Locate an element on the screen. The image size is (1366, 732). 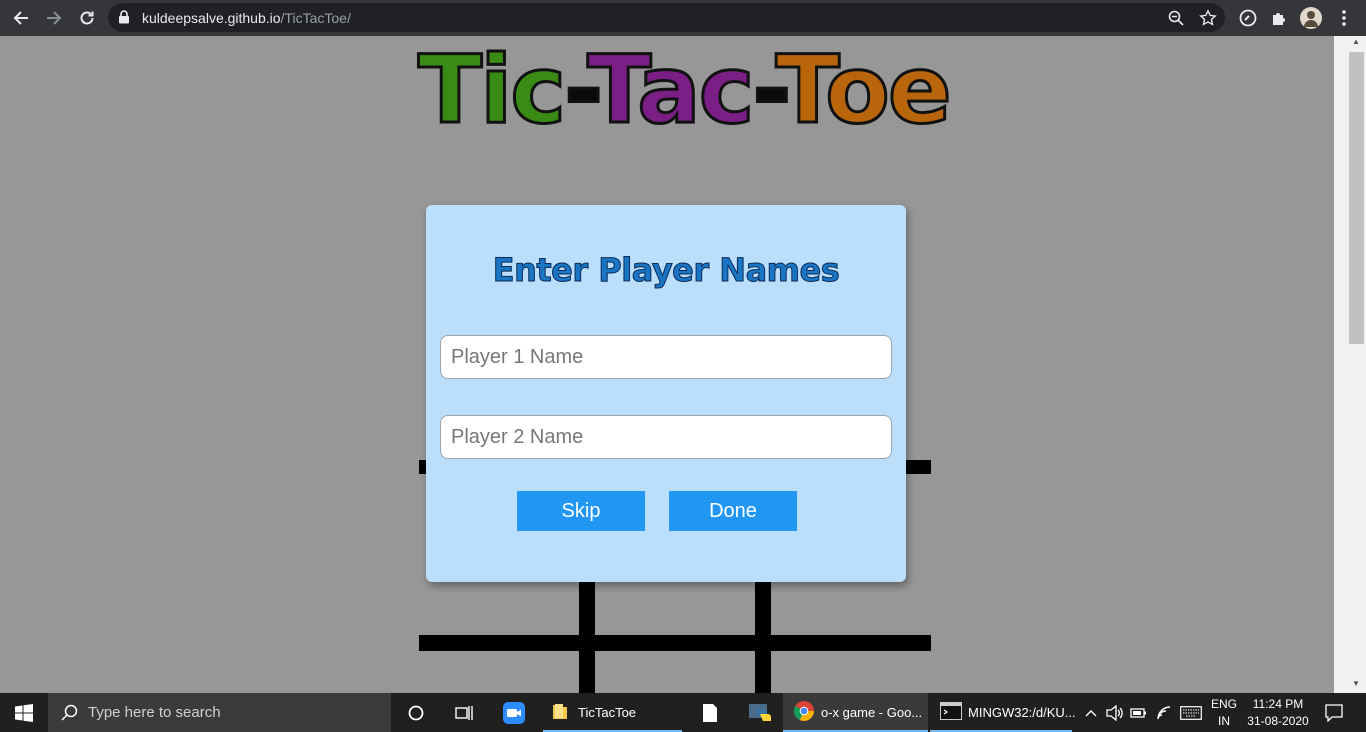
windows-start-icon is located at coordinates (24, 712).